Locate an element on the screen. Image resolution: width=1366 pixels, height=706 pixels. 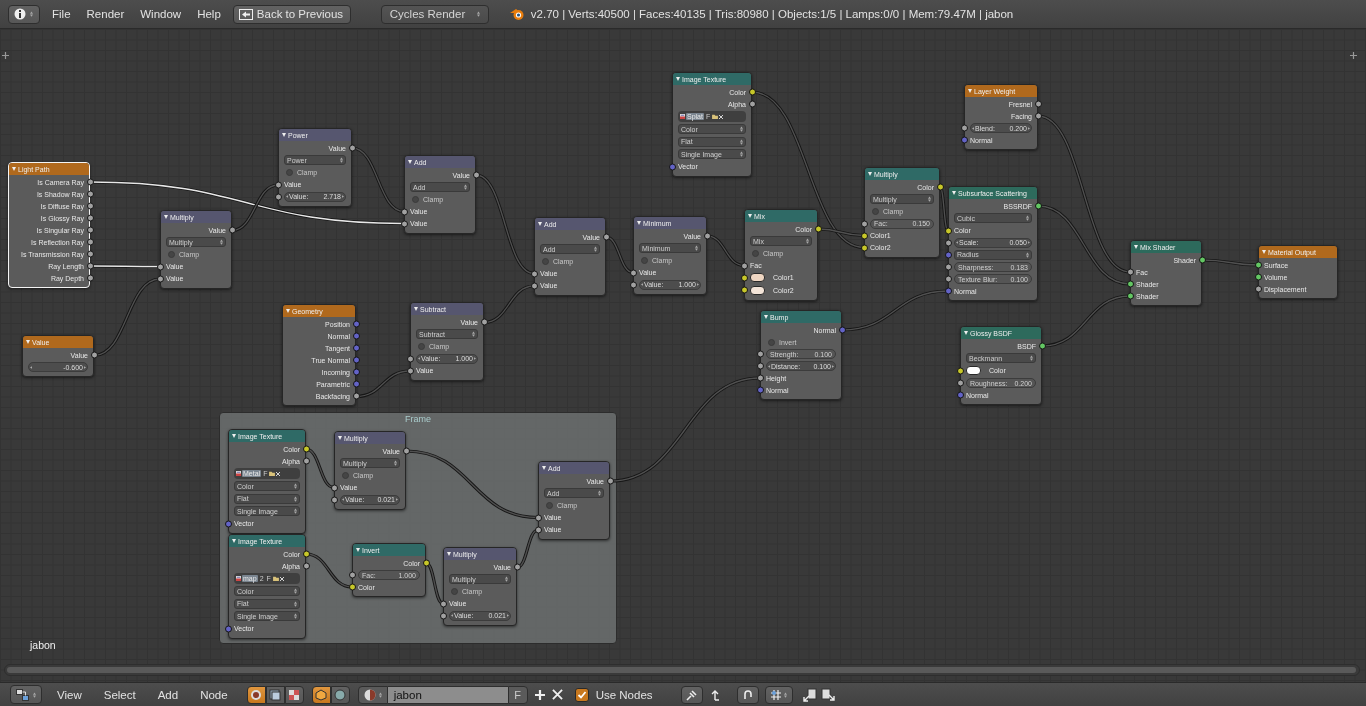
menu-item: Render is located at coordinates (105, 14).